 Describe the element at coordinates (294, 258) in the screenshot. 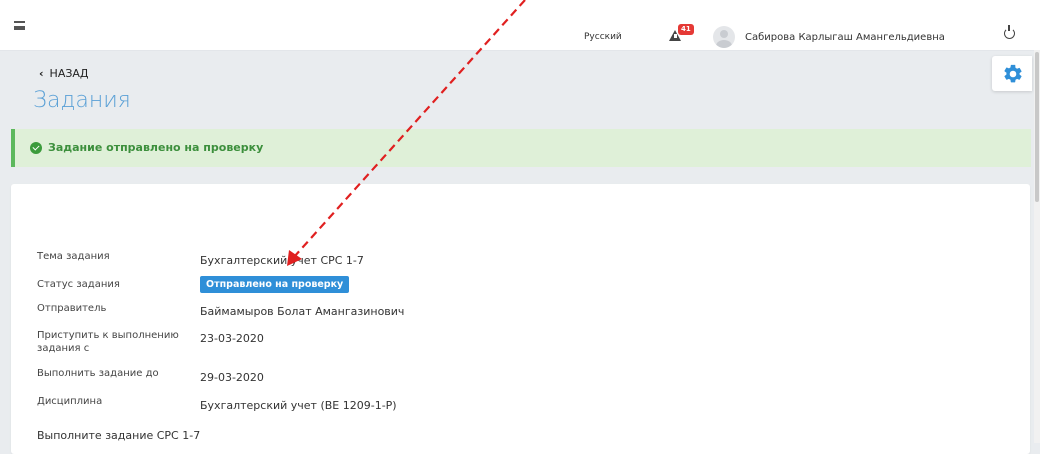

I see `annotation-arrow-head` at that location.